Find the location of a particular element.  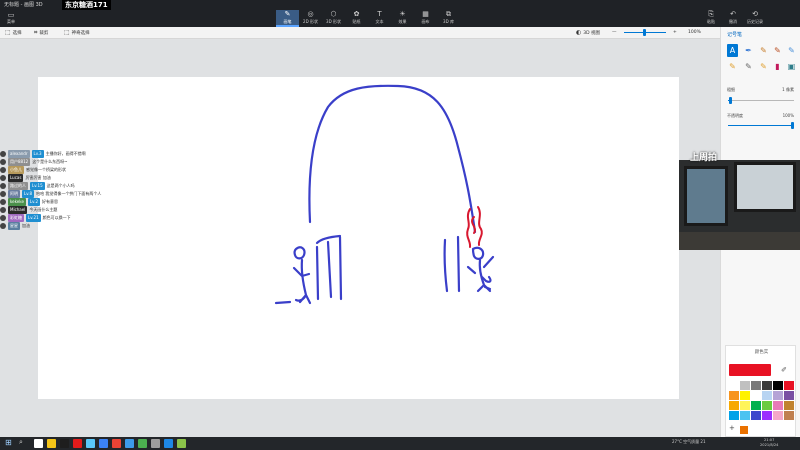

crop-button: ⌗ 裁剪 is located at coordinates (41, 33).